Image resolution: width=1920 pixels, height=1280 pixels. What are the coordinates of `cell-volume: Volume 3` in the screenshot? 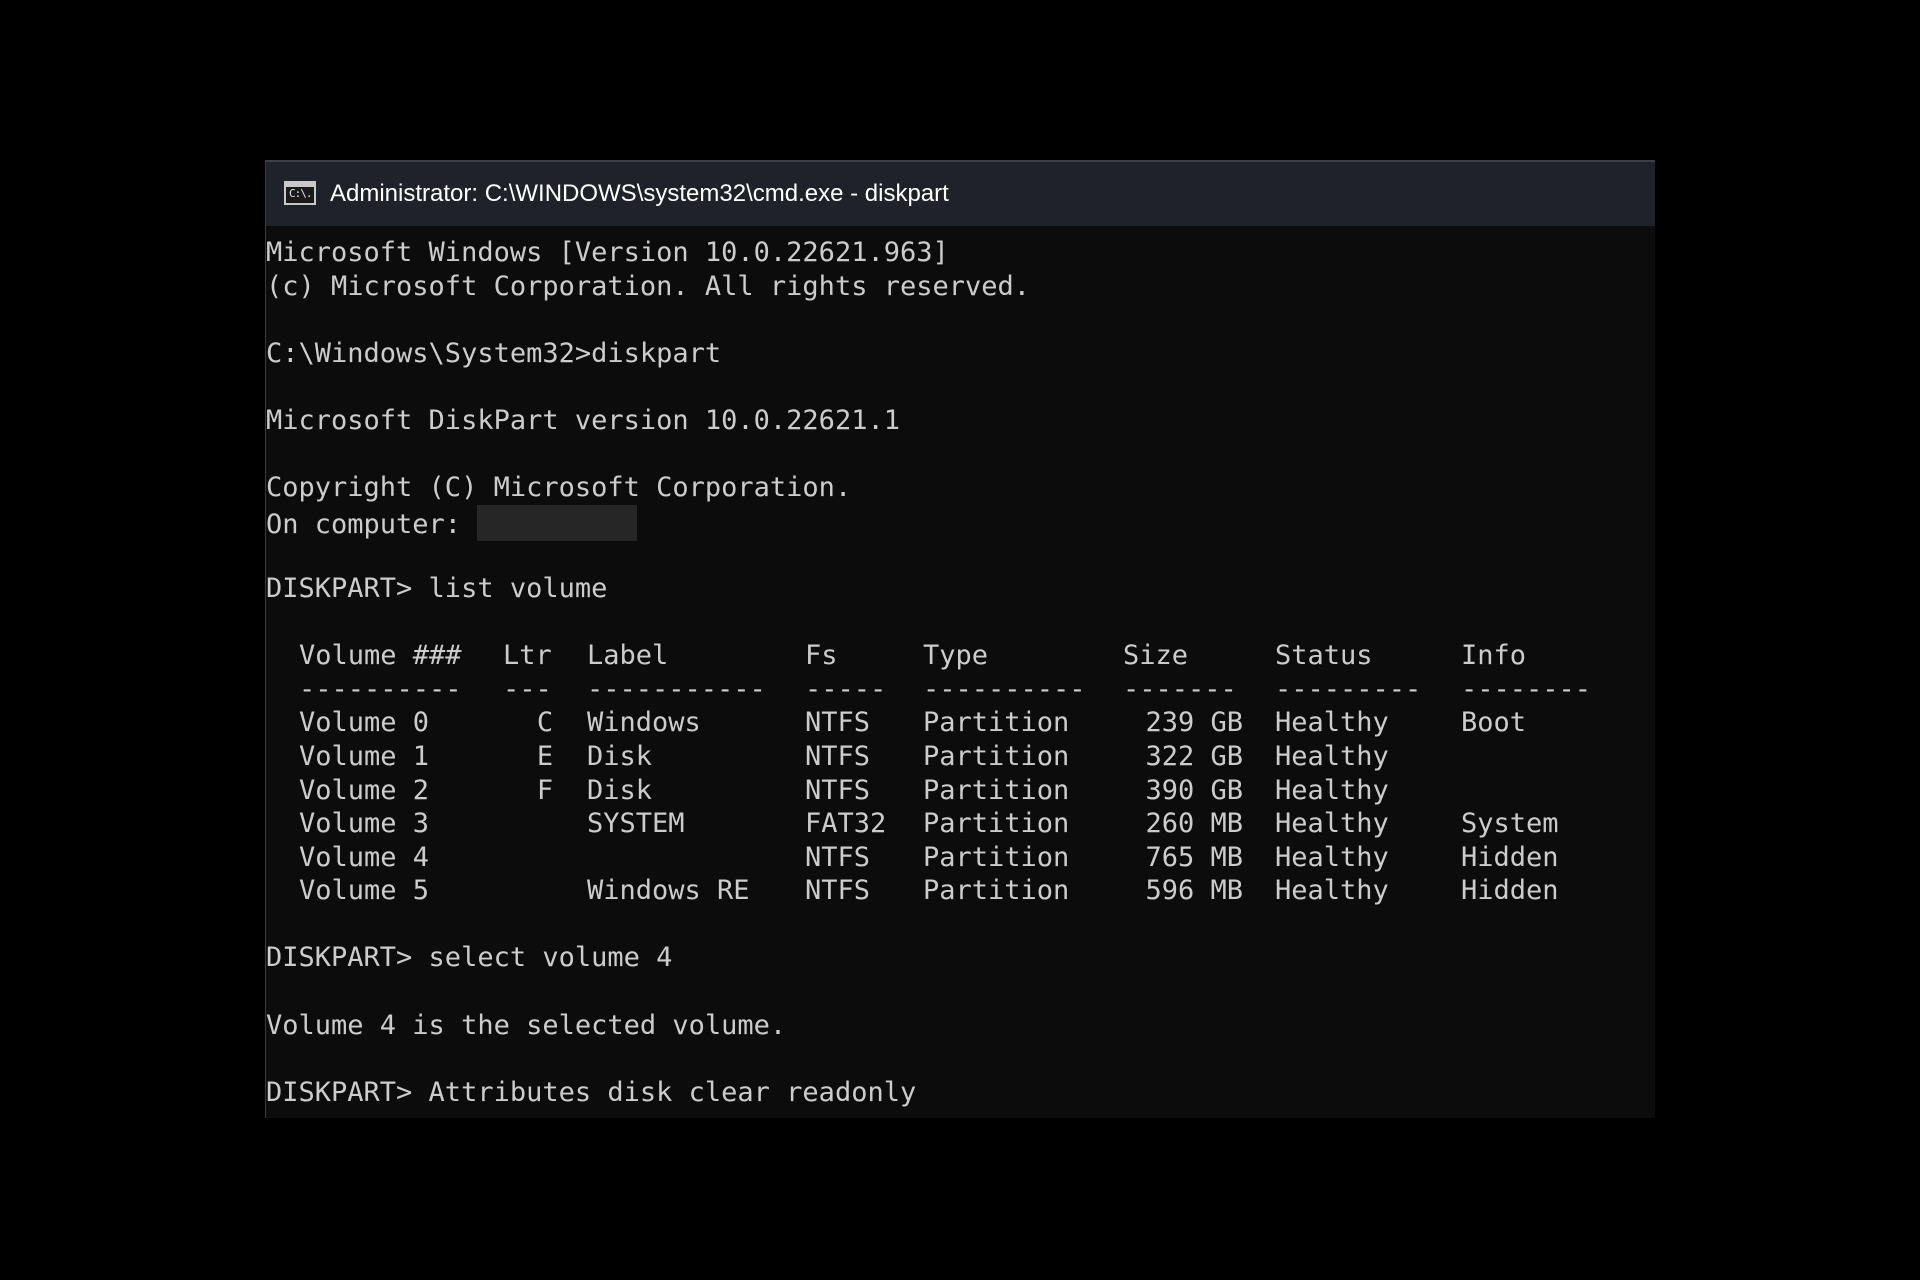 It's located at (364, 824).